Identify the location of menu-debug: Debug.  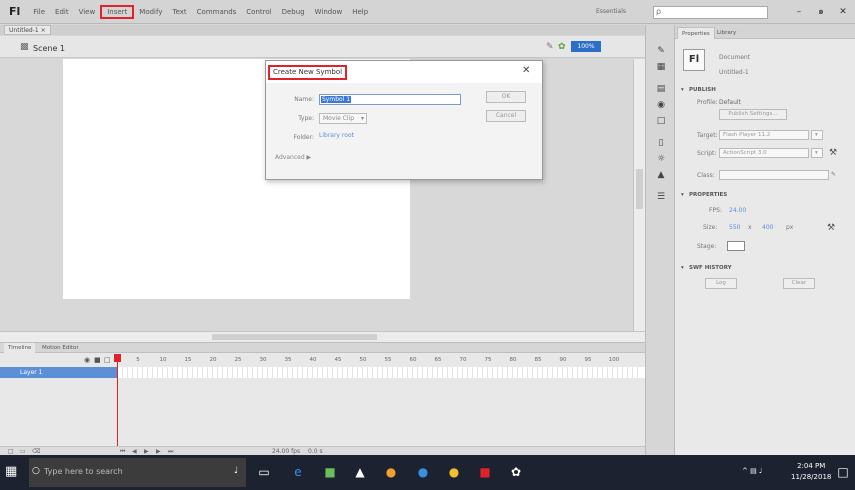
(293, 12).